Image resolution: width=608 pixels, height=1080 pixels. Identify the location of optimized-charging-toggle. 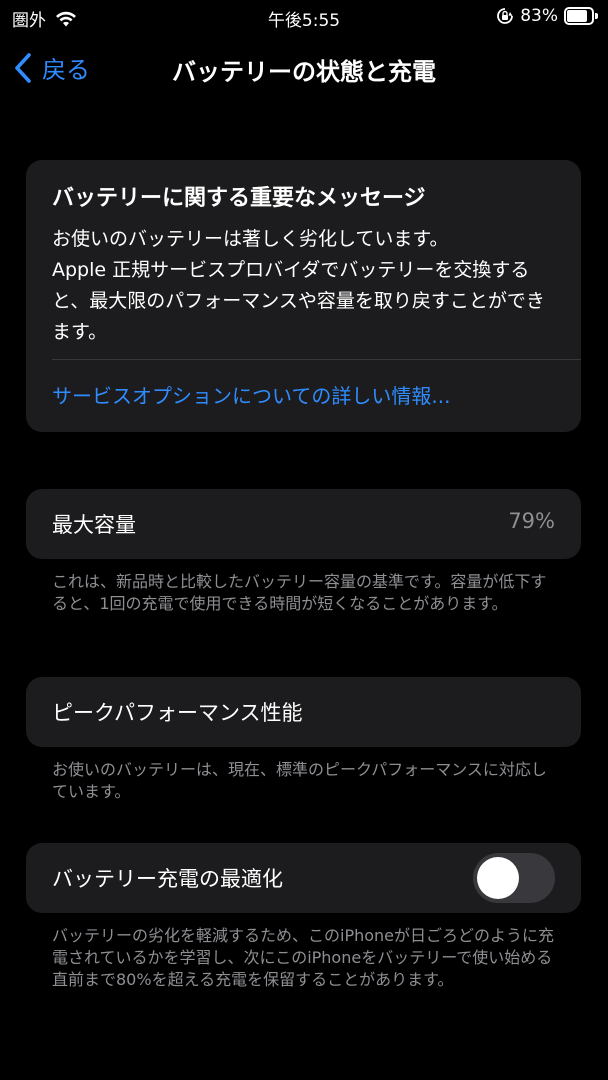
(514, 878).